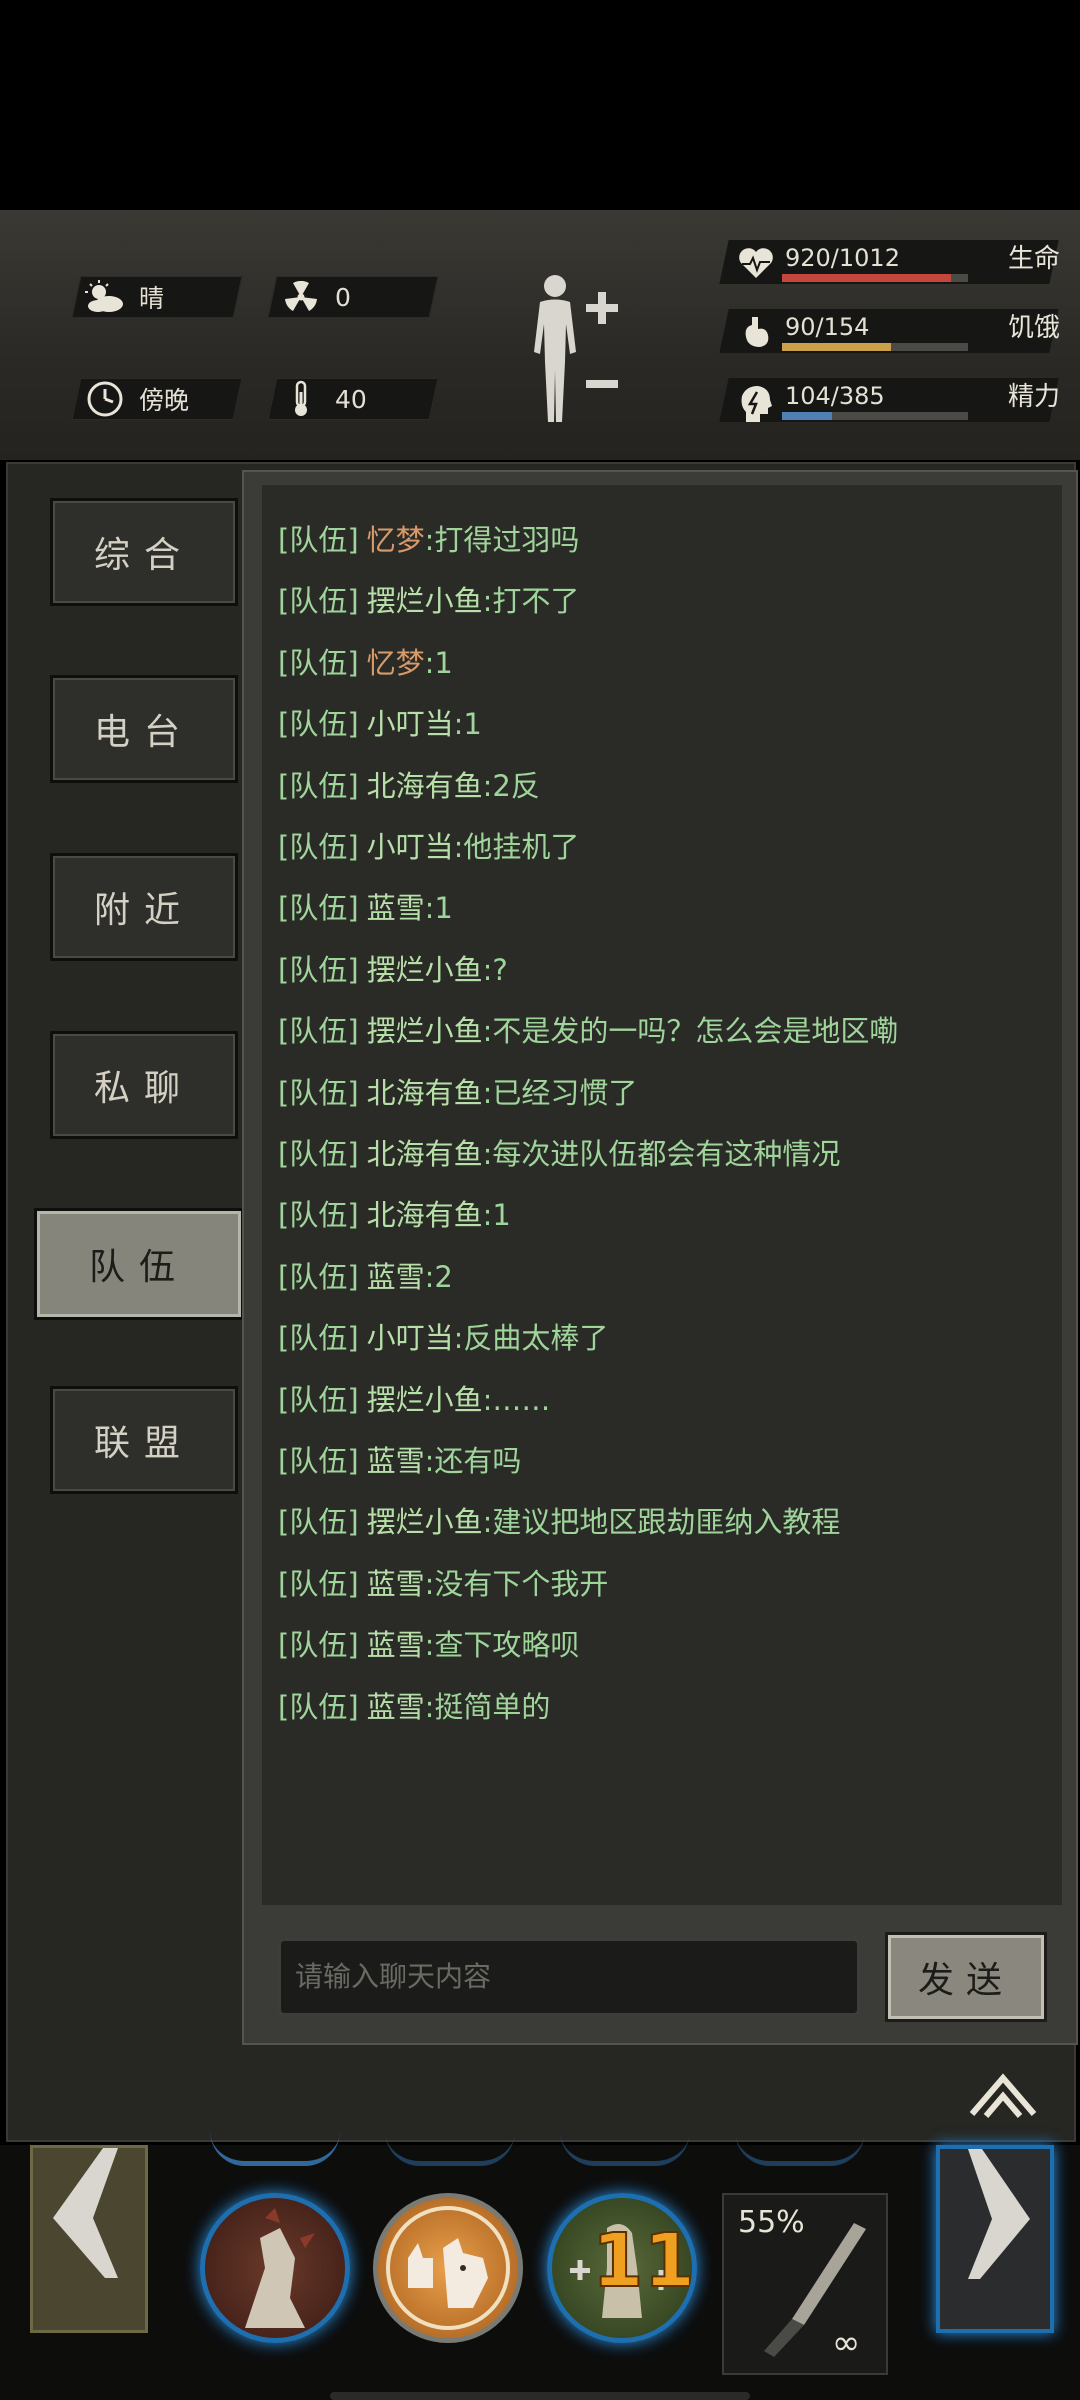 This screenshot has width=1080, height=2400. I want to click on message-text: :2, so click(438, 1276).